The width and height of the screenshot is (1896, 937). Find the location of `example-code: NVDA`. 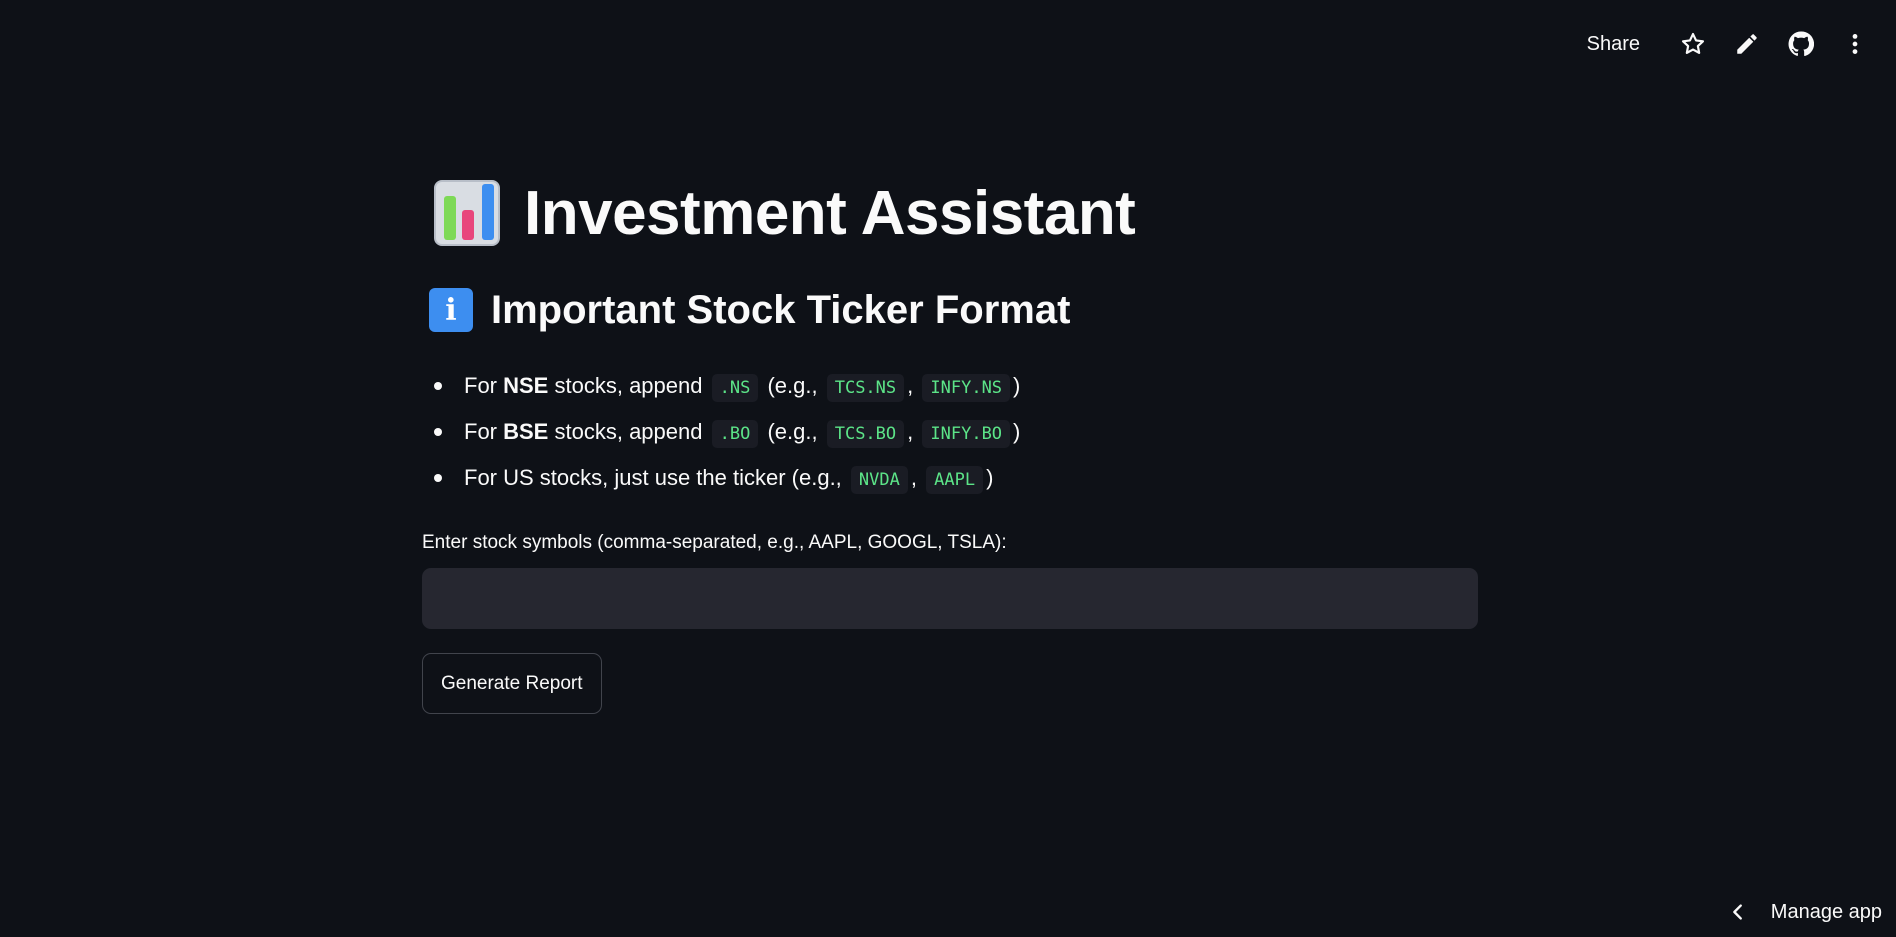

example-code: NVDA is located at coordinates (879, 480).